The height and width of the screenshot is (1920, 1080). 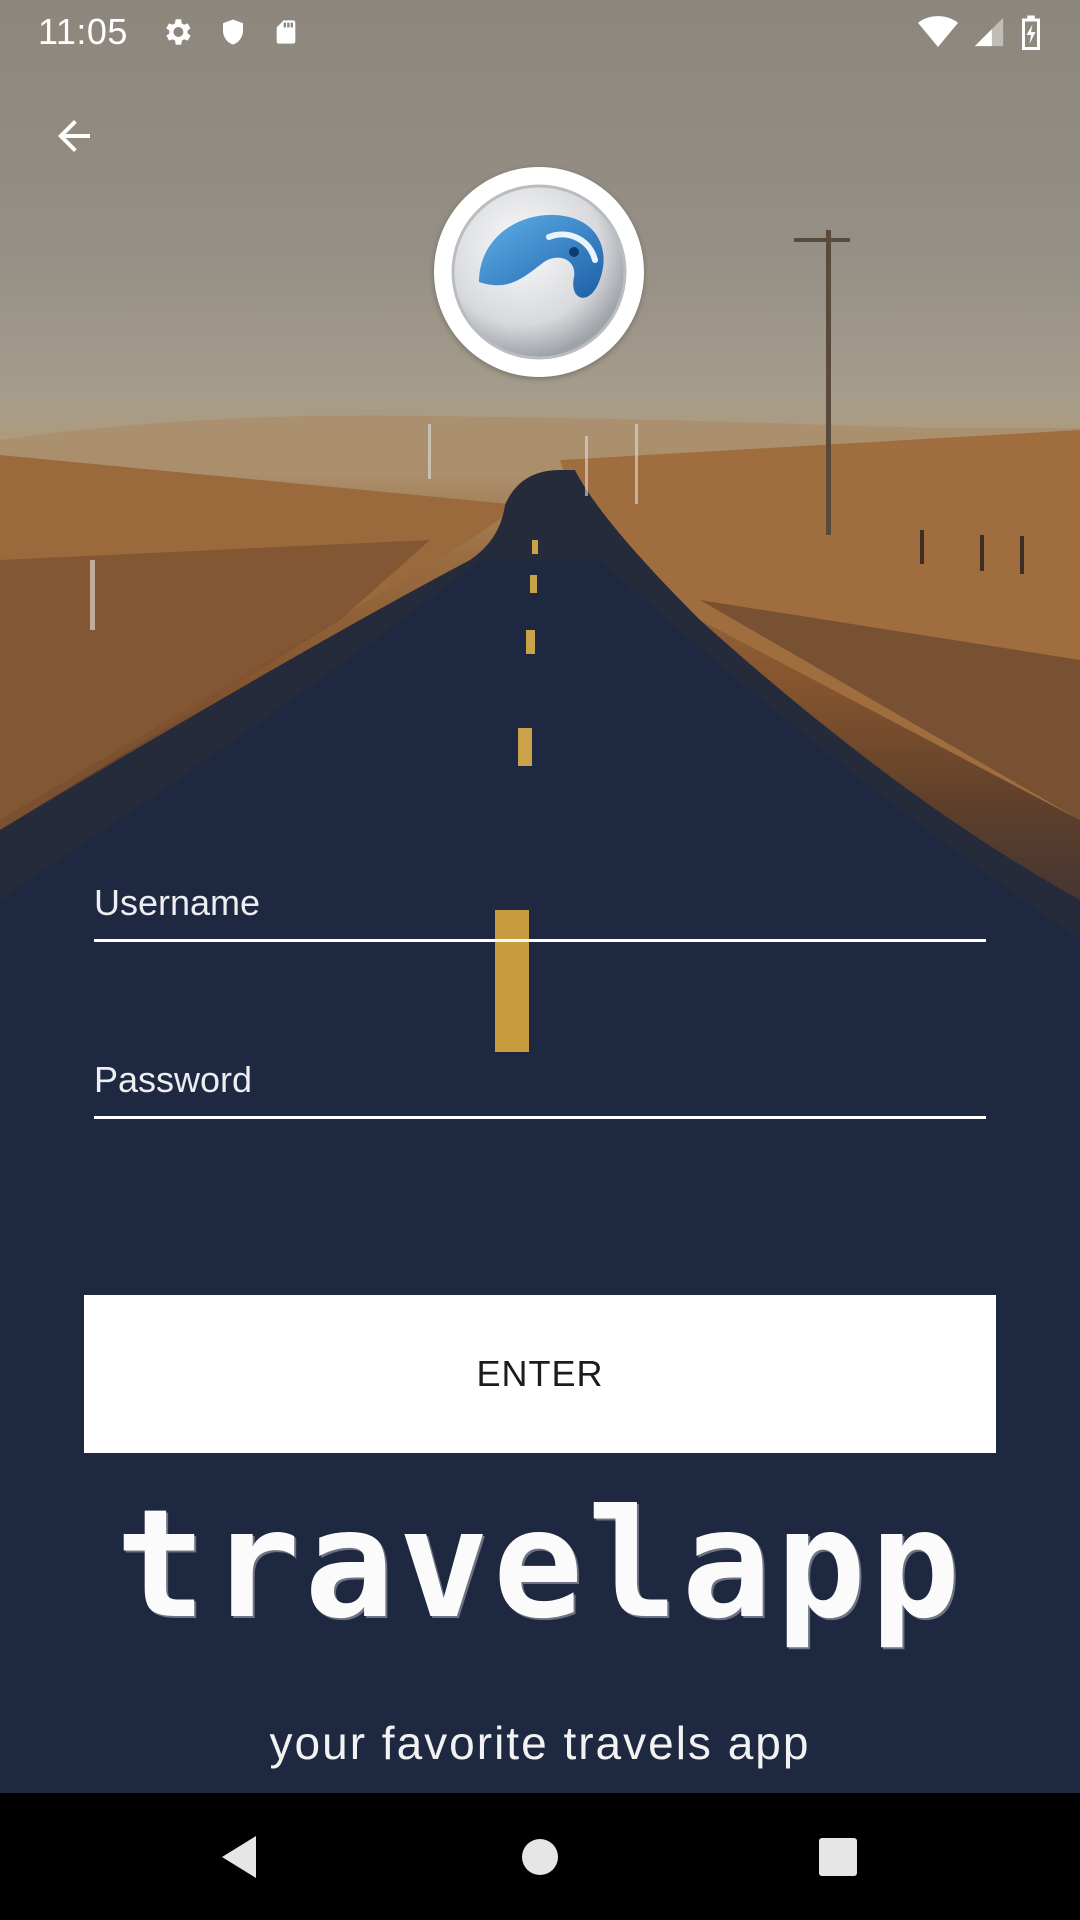 I want to click on brand-tagline: your favorite travels app, so click(x=540, y=1743).